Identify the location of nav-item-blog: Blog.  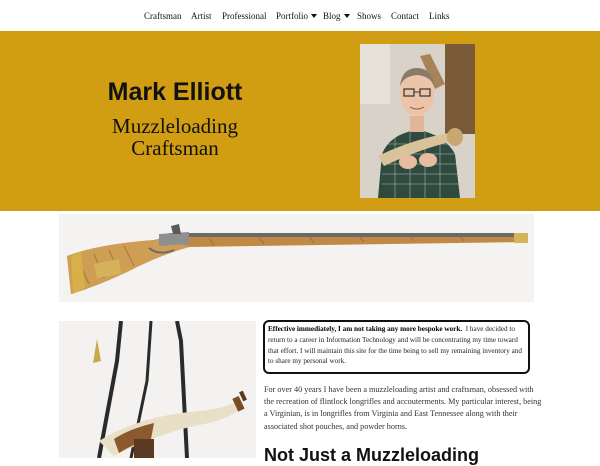
(332, 16).